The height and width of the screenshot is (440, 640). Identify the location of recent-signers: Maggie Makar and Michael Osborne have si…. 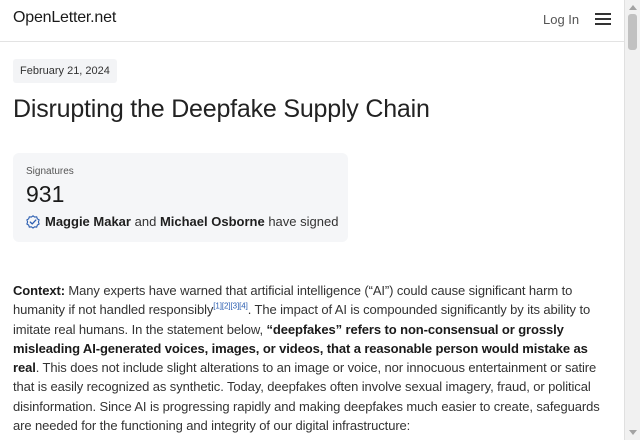
(191, 221).